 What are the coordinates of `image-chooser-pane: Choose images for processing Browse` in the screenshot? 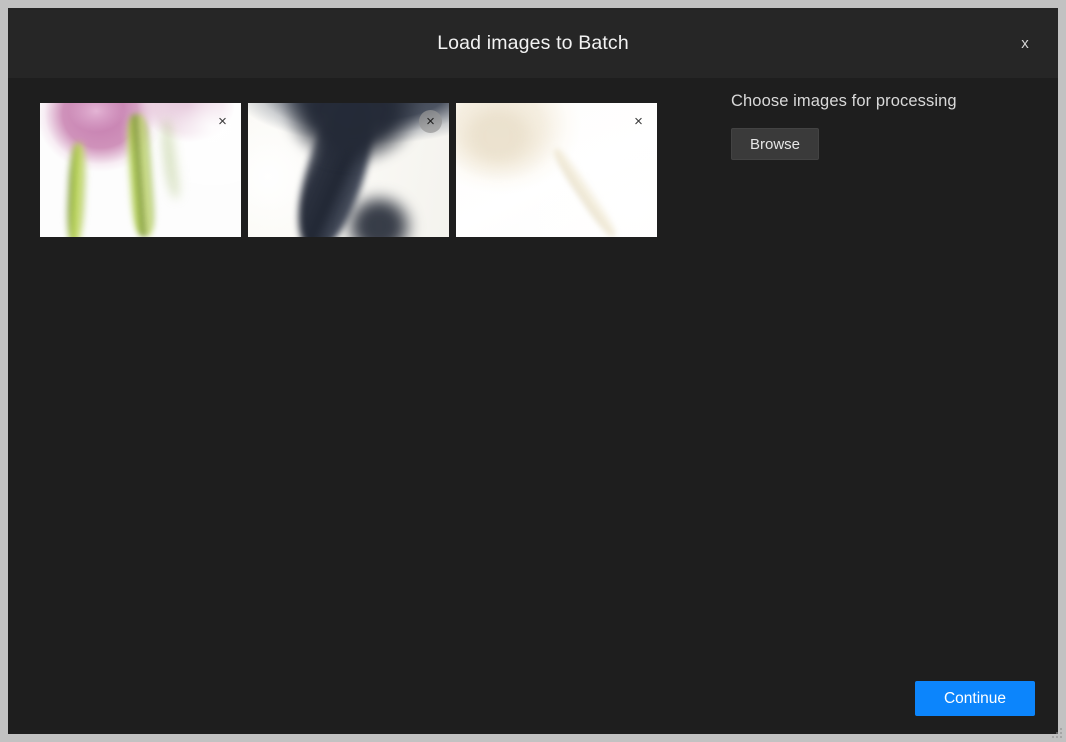 It's located at (876, 126).